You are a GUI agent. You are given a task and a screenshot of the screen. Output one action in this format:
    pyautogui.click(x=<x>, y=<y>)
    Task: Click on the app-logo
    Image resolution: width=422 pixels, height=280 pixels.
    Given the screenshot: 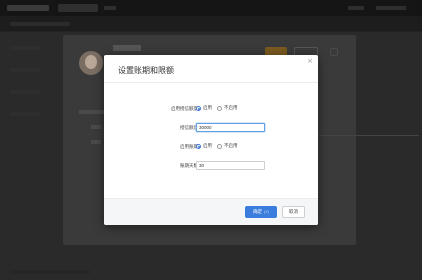 What is the action you would take?
    pyautogui.click(x=28, y=8)
    